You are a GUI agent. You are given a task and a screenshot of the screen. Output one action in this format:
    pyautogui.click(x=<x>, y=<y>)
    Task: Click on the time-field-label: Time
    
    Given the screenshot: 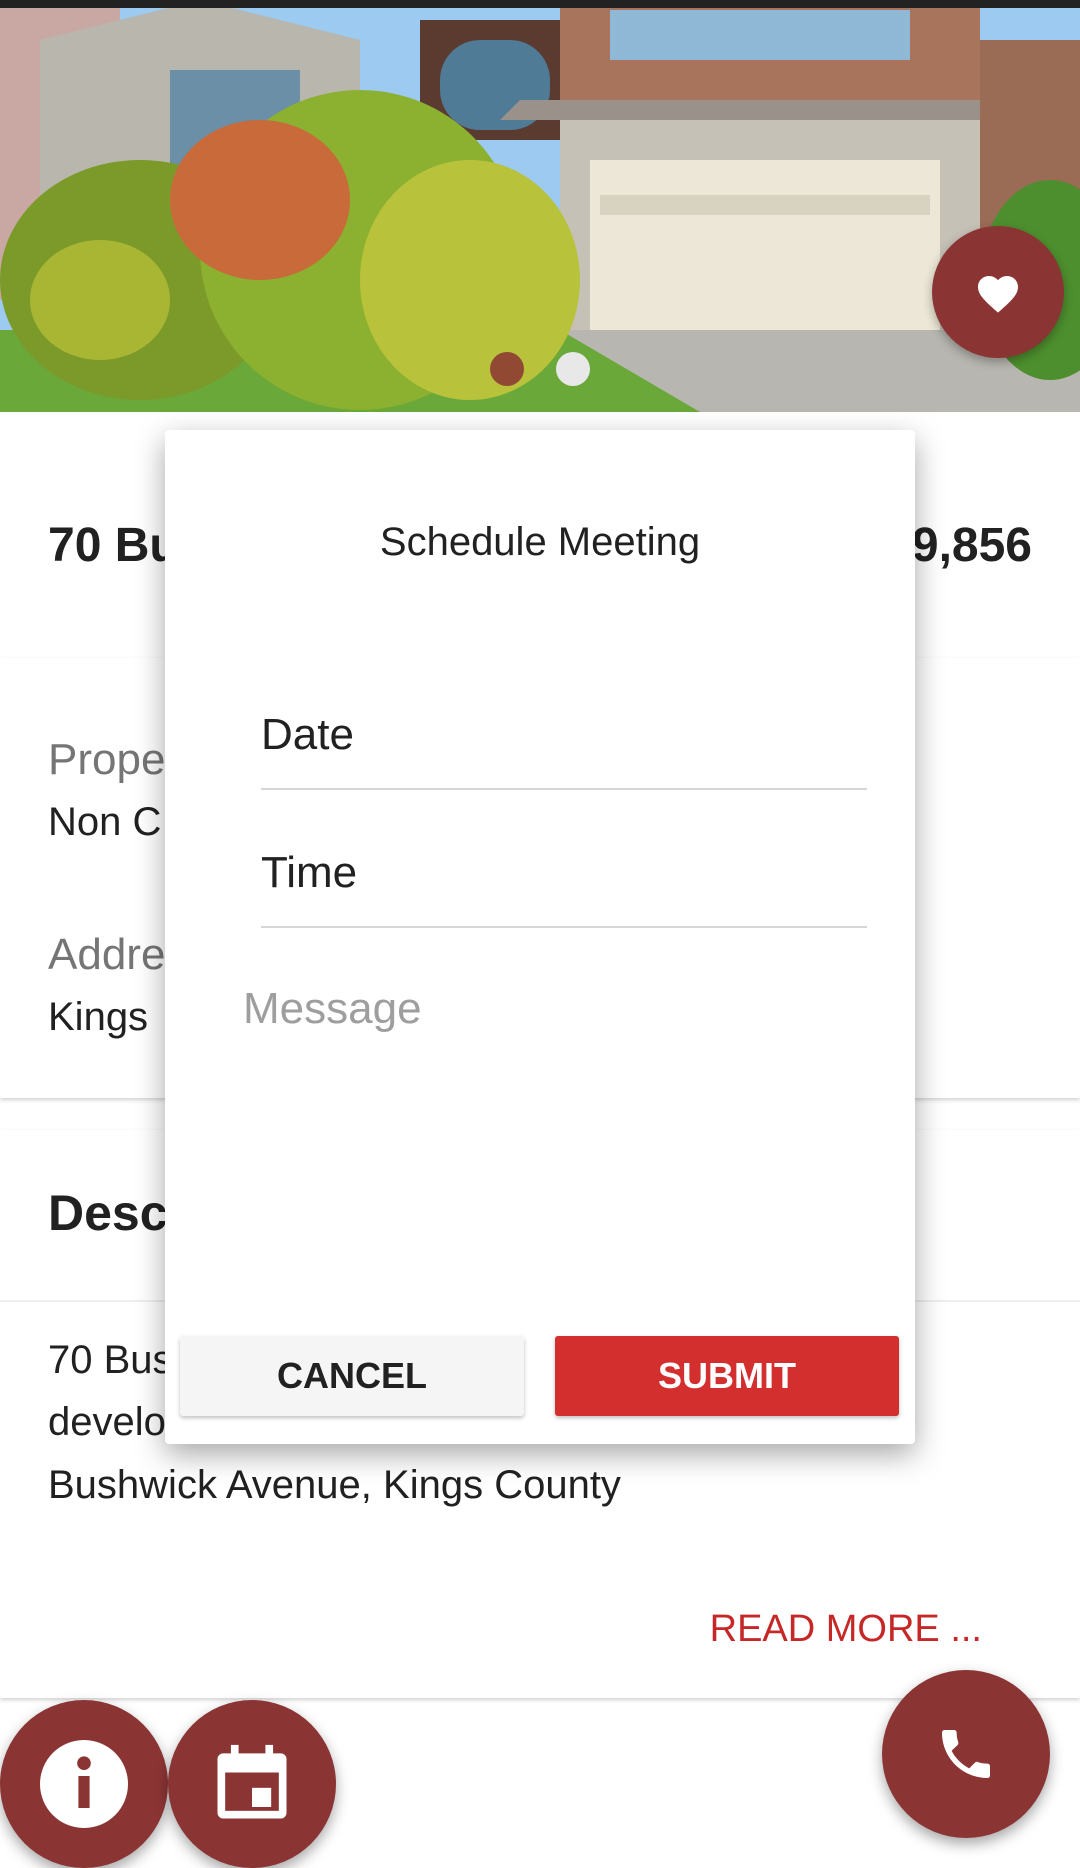 What is the action you would take?
    pyautogui.click(x=309, y=872)
    